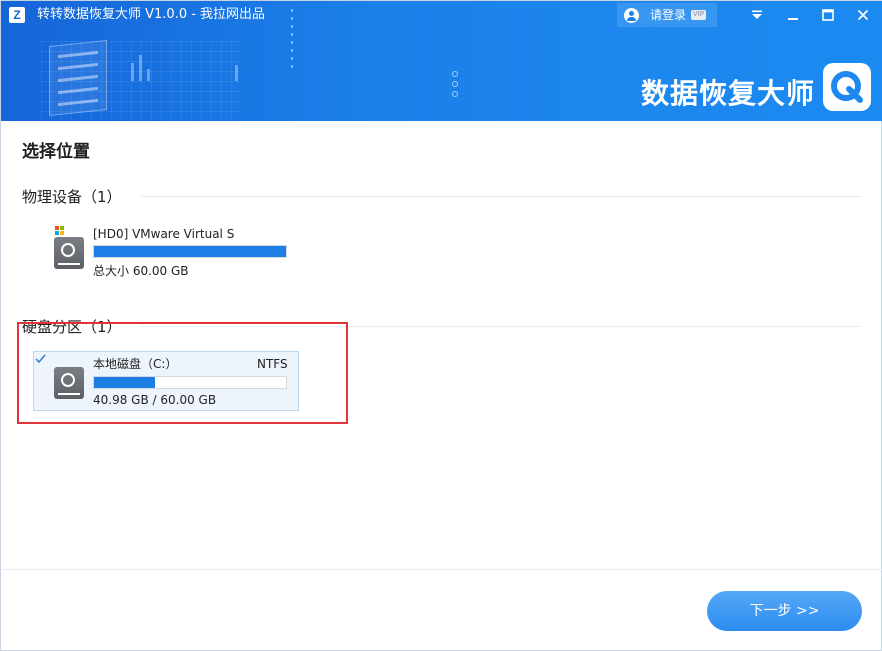  Describe the element at coordinates (793, 15) in the screenshot. I see `minimize-button` at that location.